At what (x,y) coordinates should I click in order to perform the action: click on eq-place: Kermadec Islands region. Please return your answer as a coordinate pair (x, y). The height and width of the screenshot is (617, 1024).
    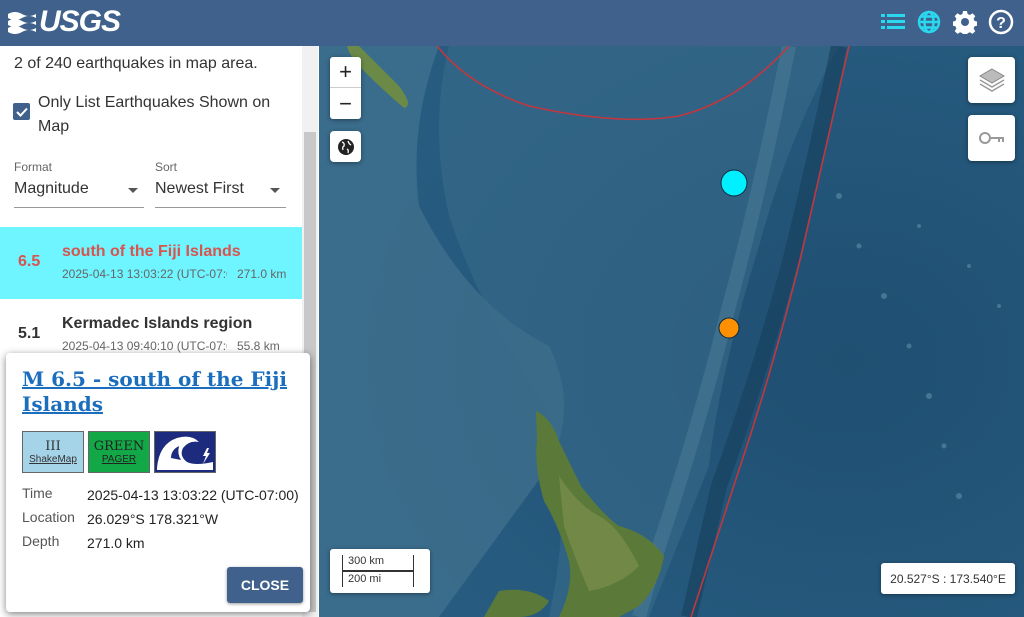
    Looking at the image, I should click on (157, 323).